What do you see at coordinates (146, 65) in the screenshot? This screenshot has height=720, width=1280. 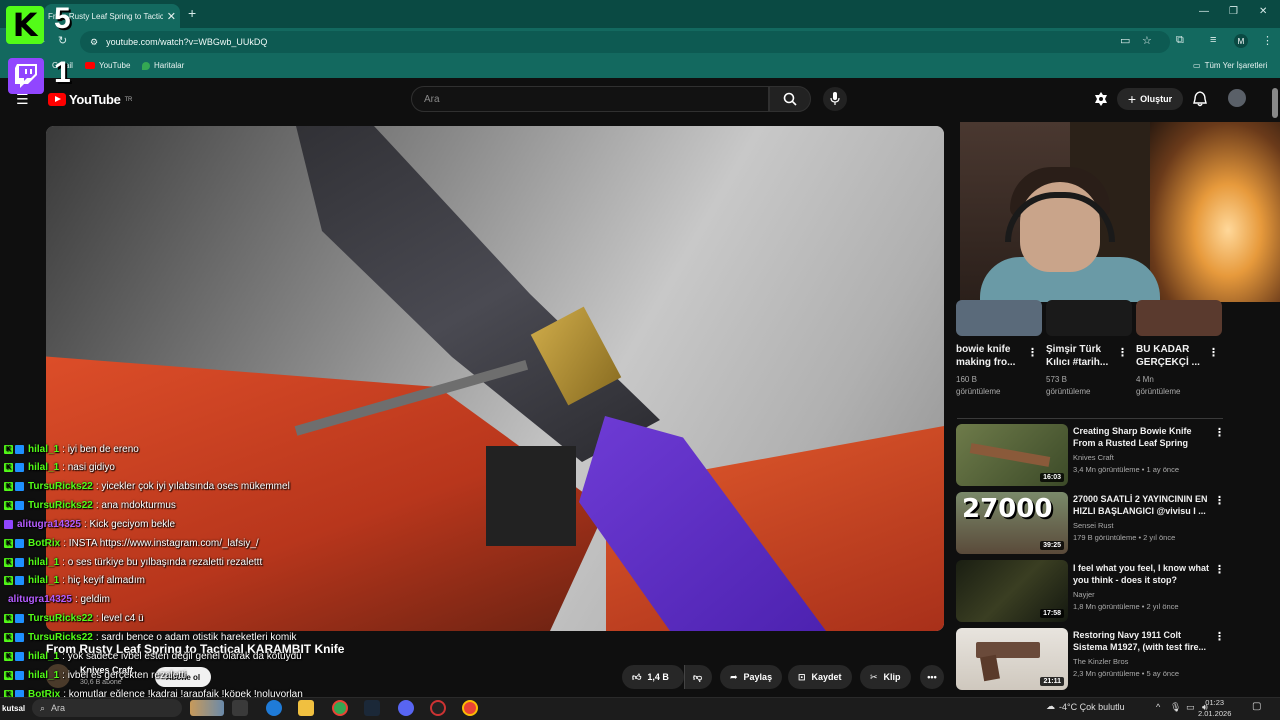 I see `maps-icon` at bounding box center [146, 65].